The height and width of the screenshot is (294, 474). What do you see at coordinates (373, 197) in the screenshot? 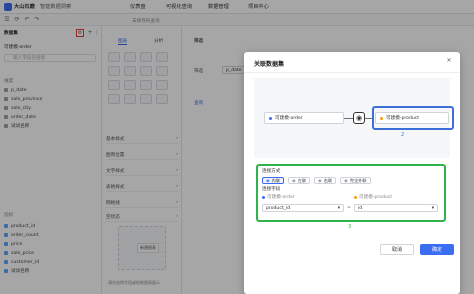
I see `right-dataset-label: 可建模-product` at bounding box center [373, 197].